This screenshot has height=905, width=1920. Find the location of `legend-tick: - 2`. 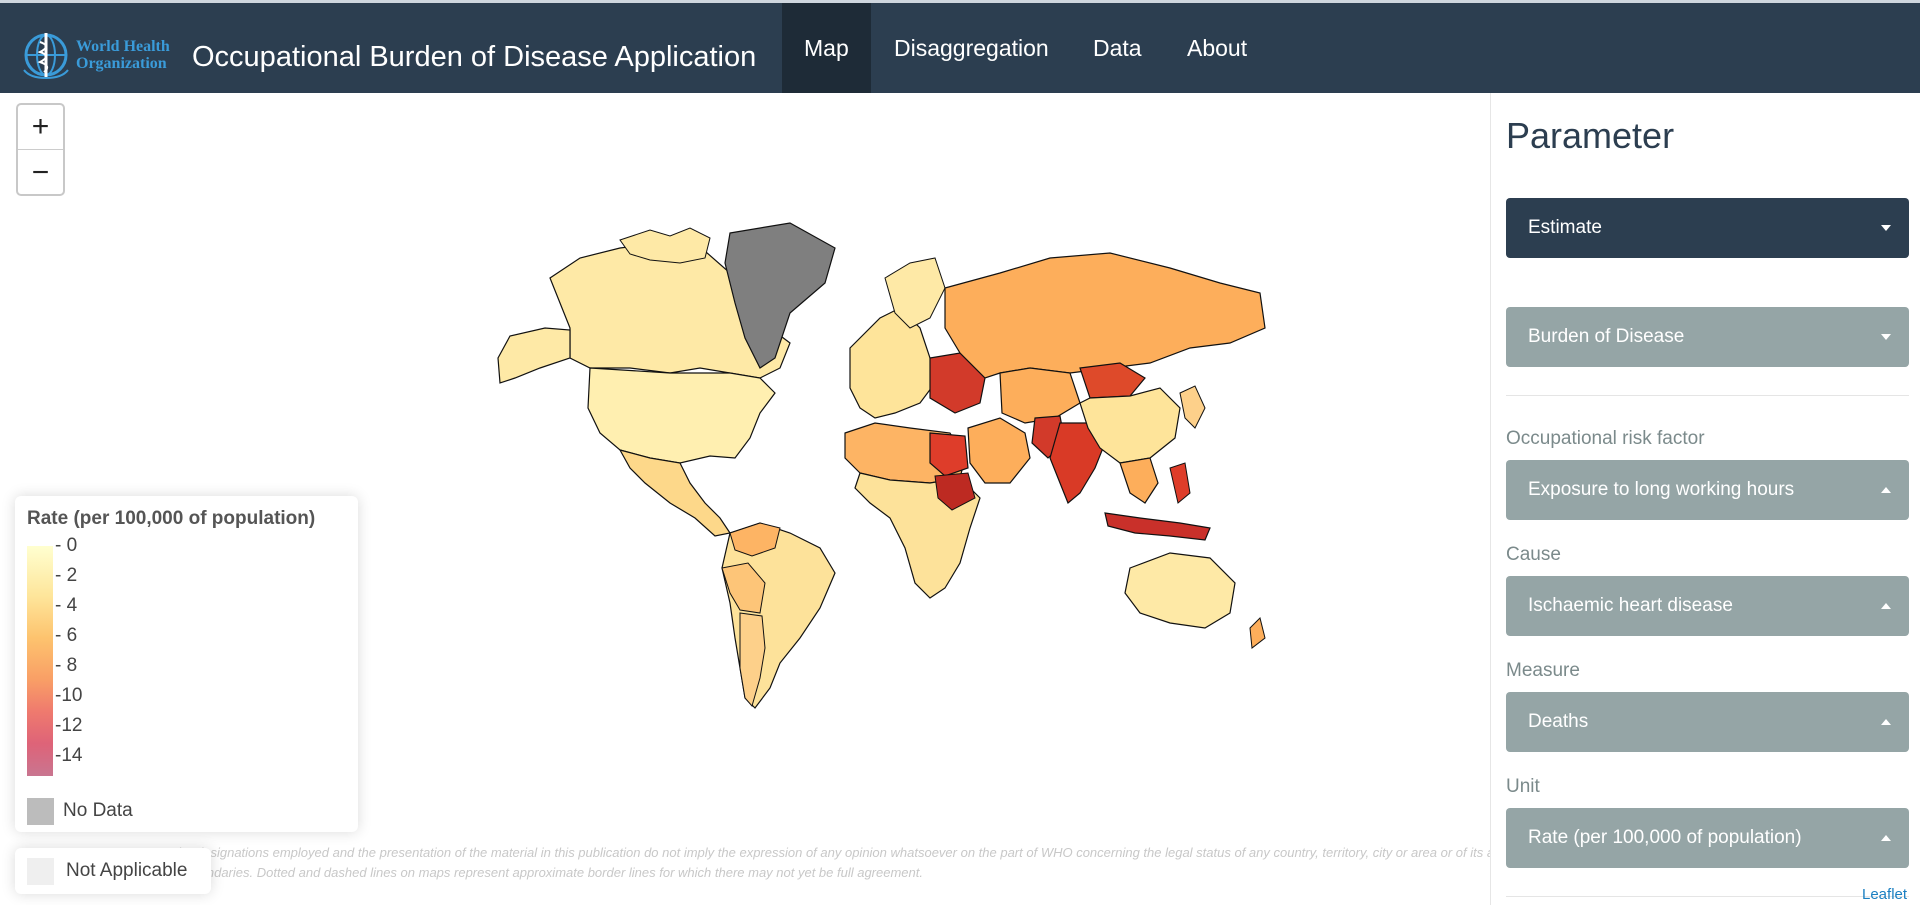

legend-tick: - 2 is located at coordinates (66, 575).